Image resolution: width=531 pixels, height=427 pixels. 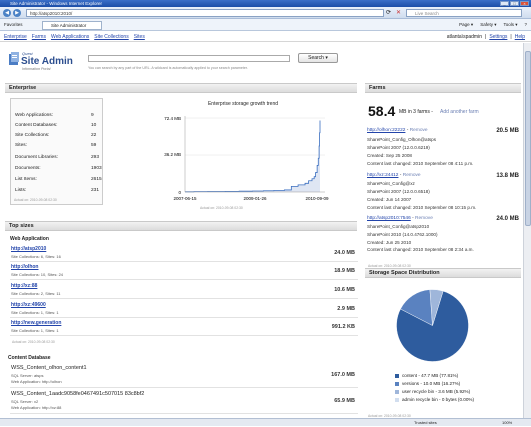 What do you see at coordinates (59, 145) in the screenshot?
I see `stat-row: Sites: 59` at bounding box center [59, 145].